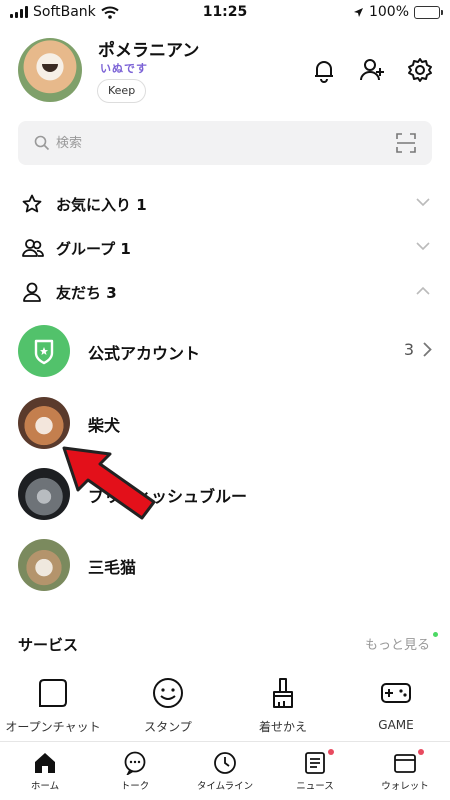  What do you see at coordinates (405, 786) in the screenshot?
I see `tab-label: ウォレット` at bounding box center [405, 786].